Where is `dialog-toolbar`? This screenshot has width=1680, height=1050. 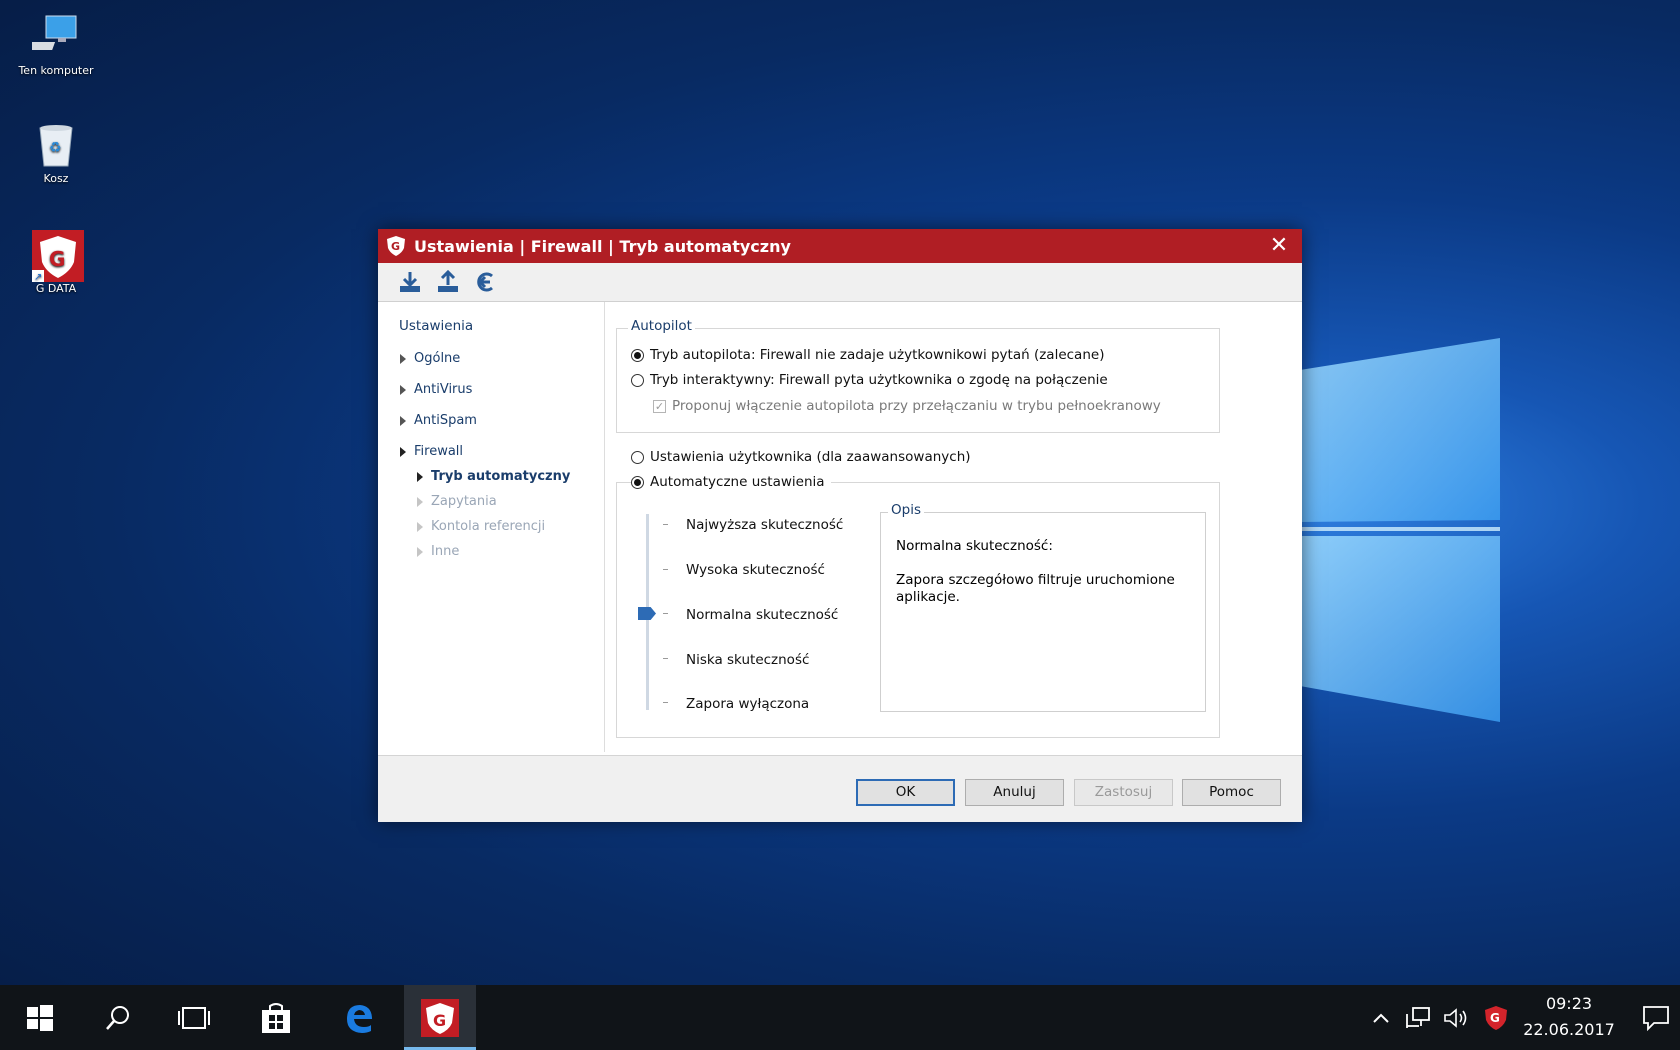
dialog-toolbar is located at coordinates (840, 282).